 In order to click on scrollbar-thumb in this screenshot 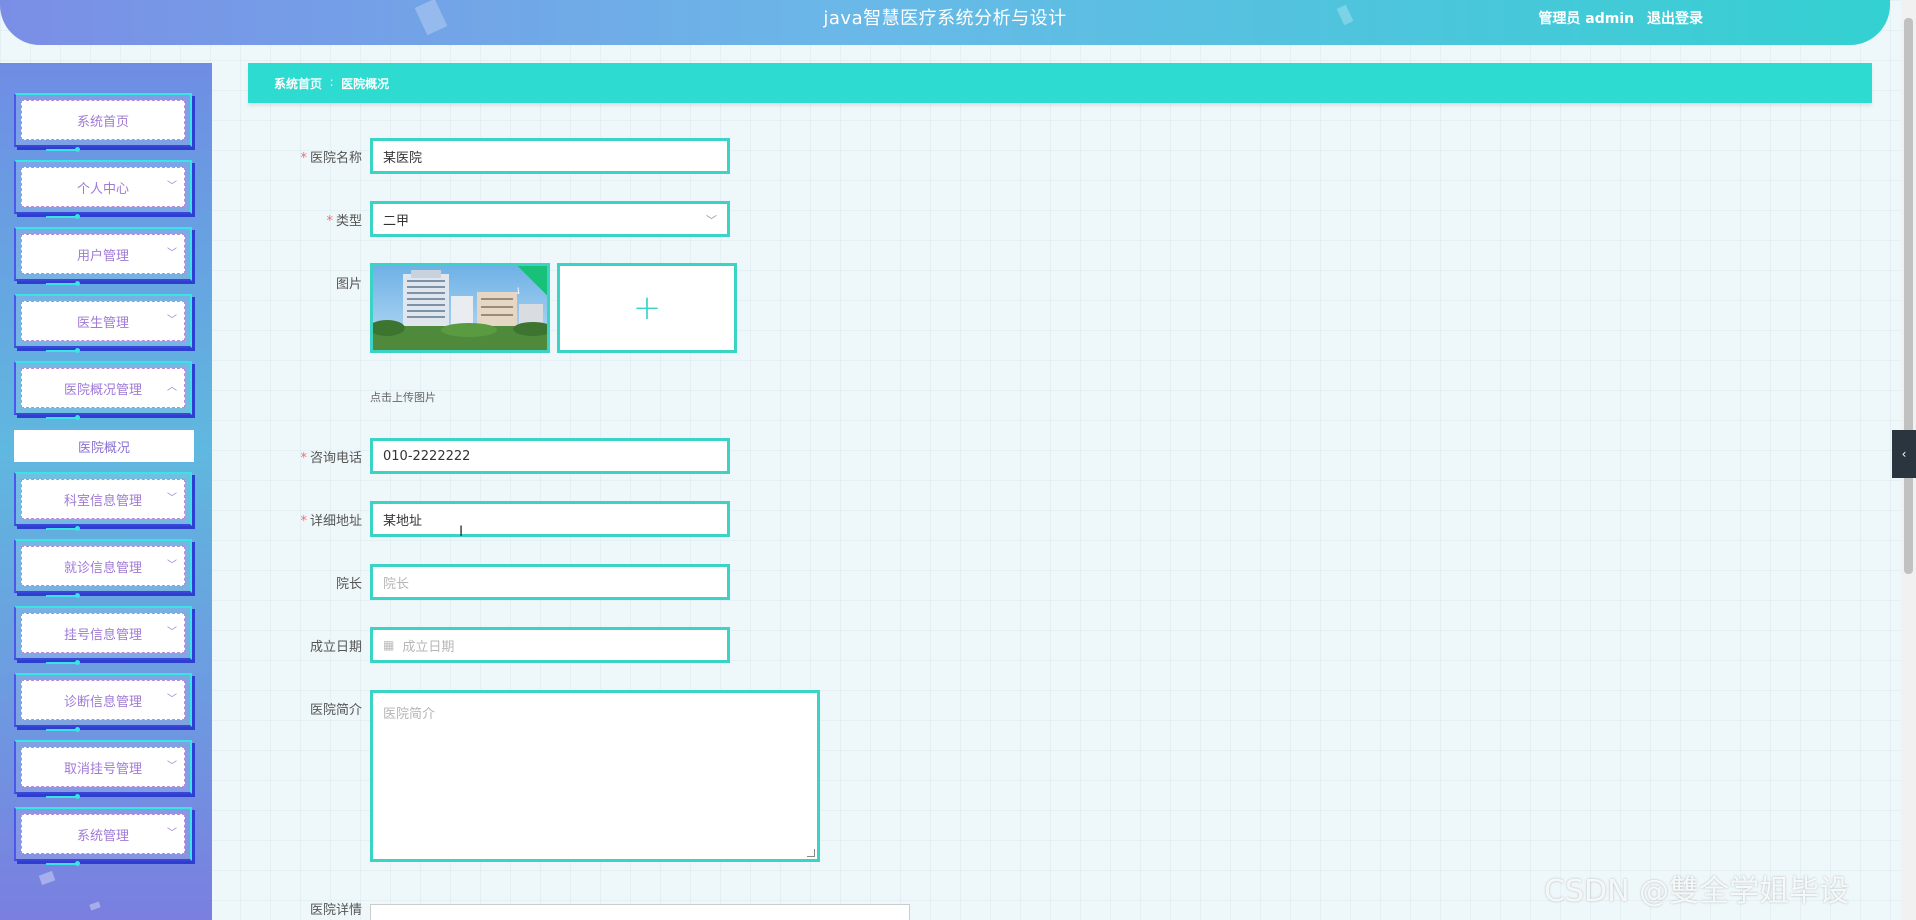, I will do `click(1908, 296)`.